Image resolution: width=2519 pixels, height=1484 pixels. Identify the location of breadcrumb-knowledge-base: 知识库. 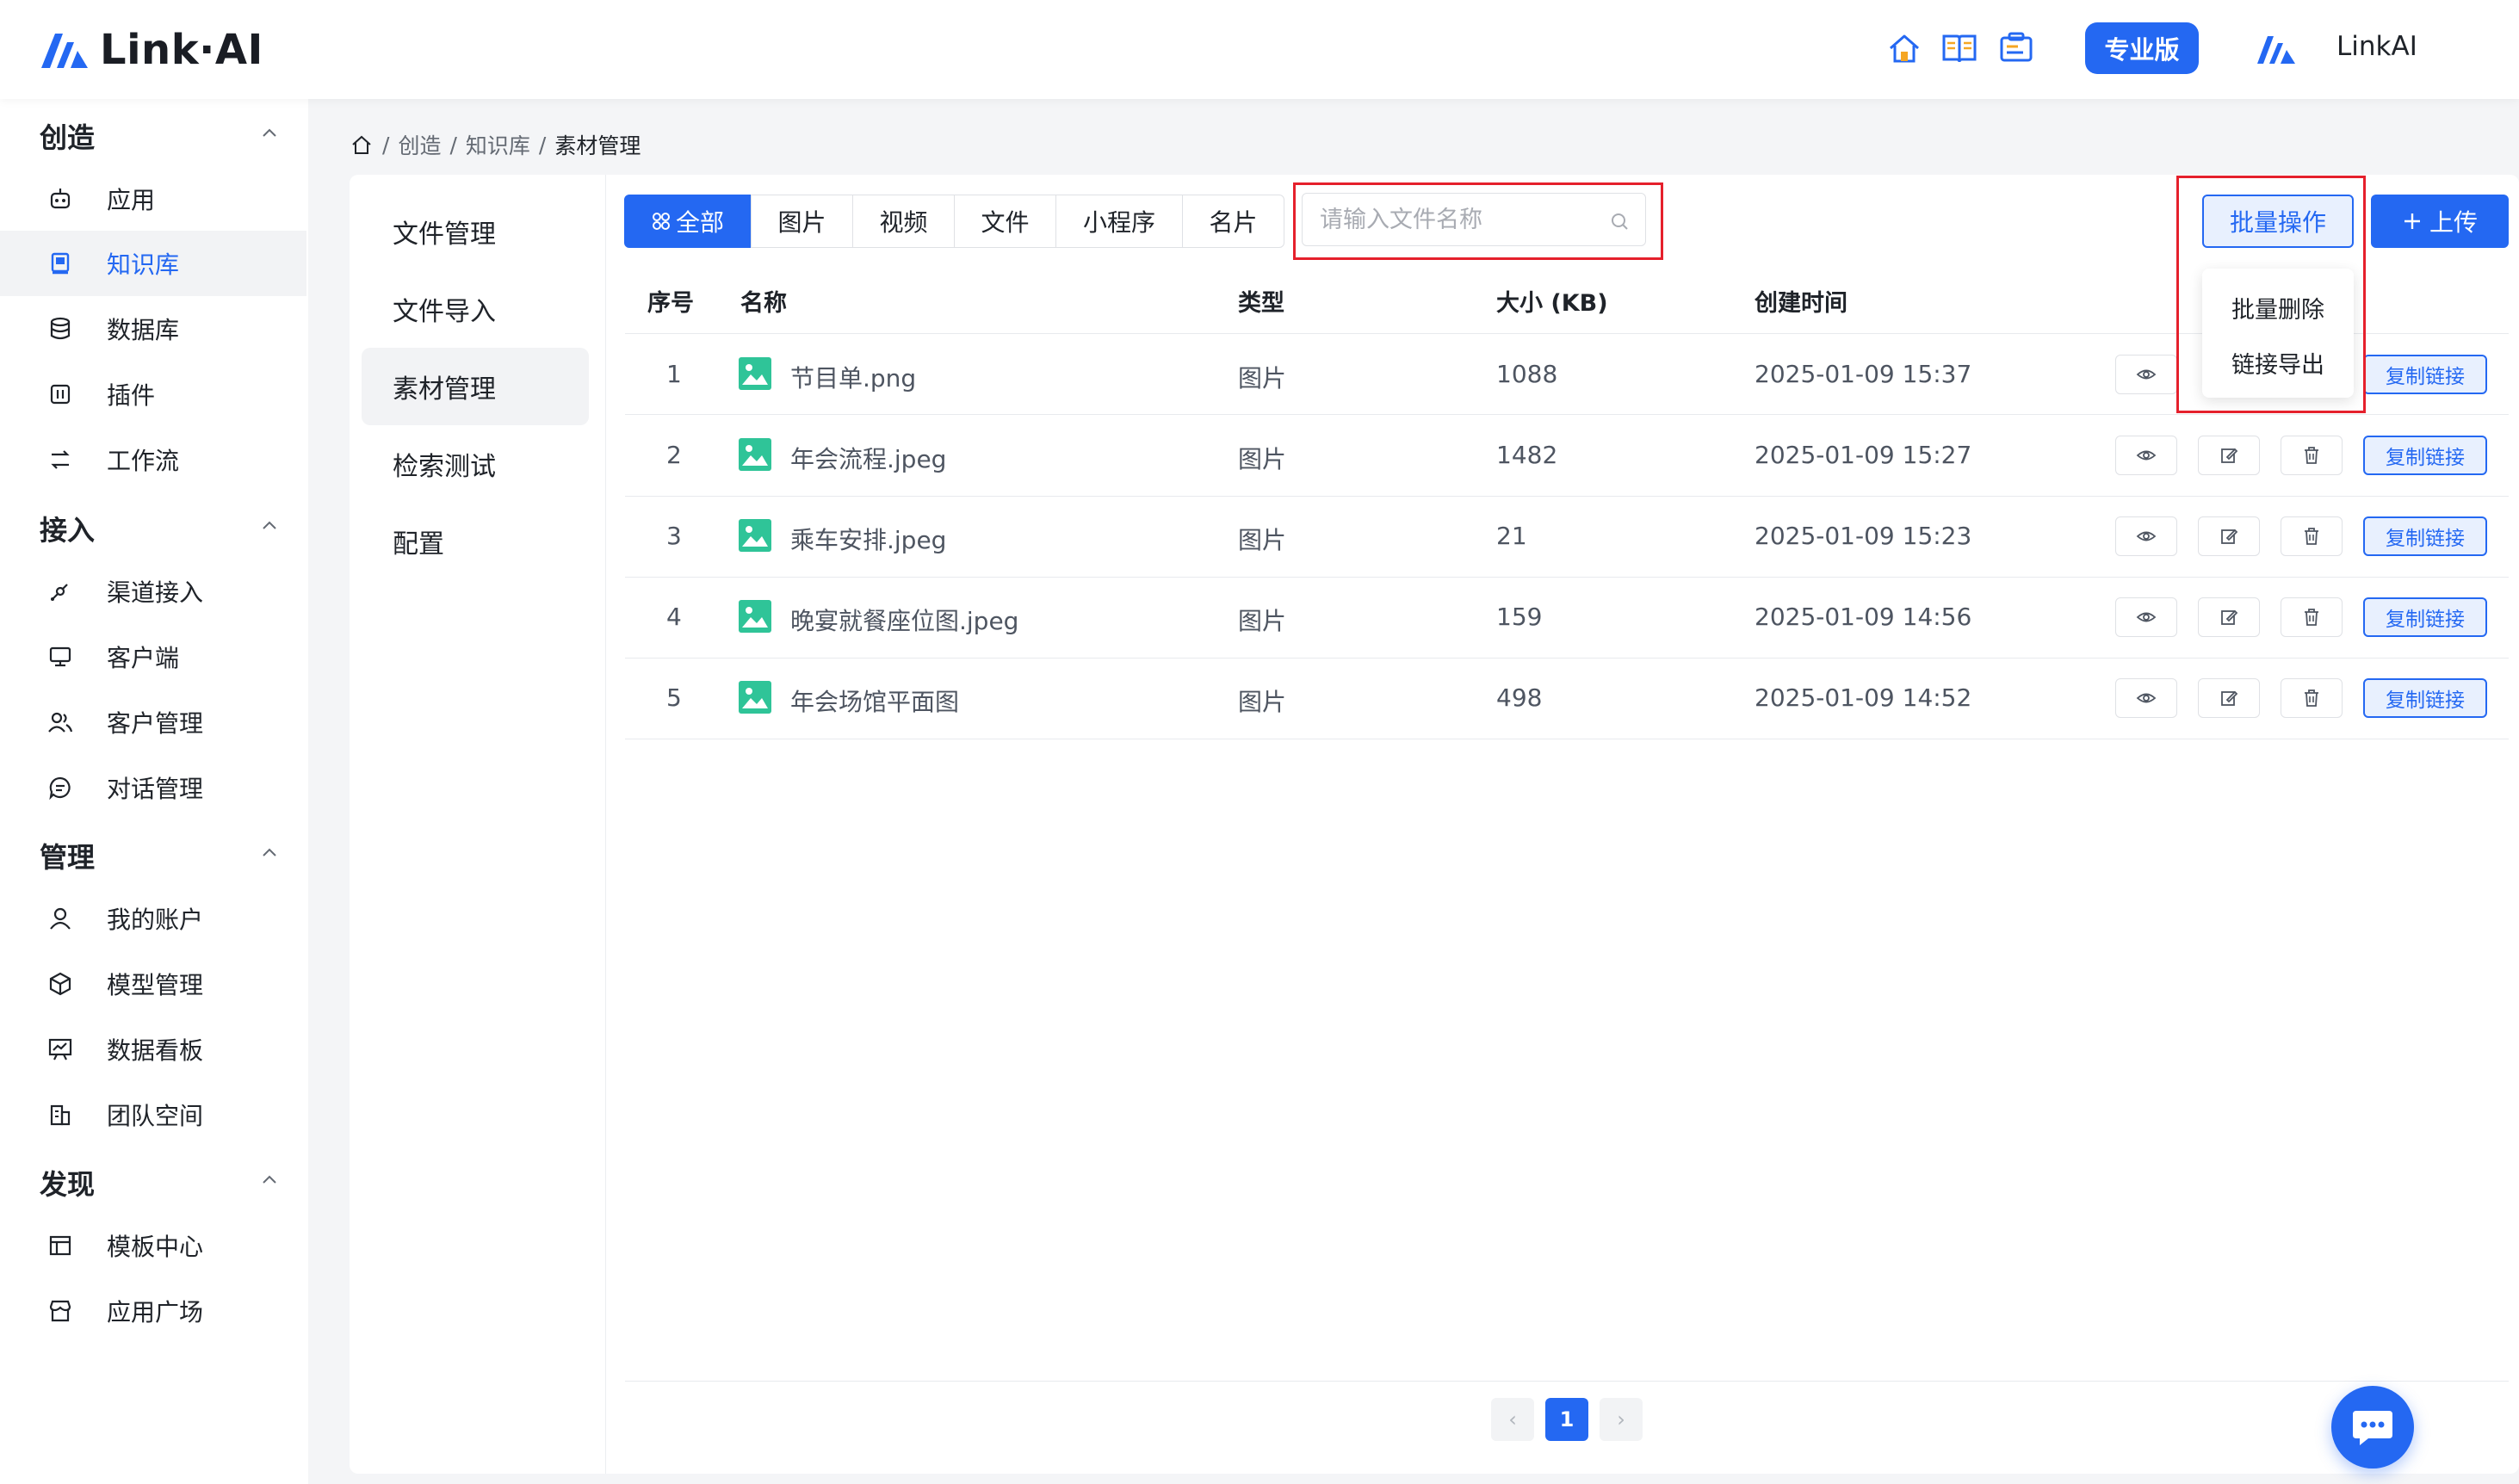
(498, 144).